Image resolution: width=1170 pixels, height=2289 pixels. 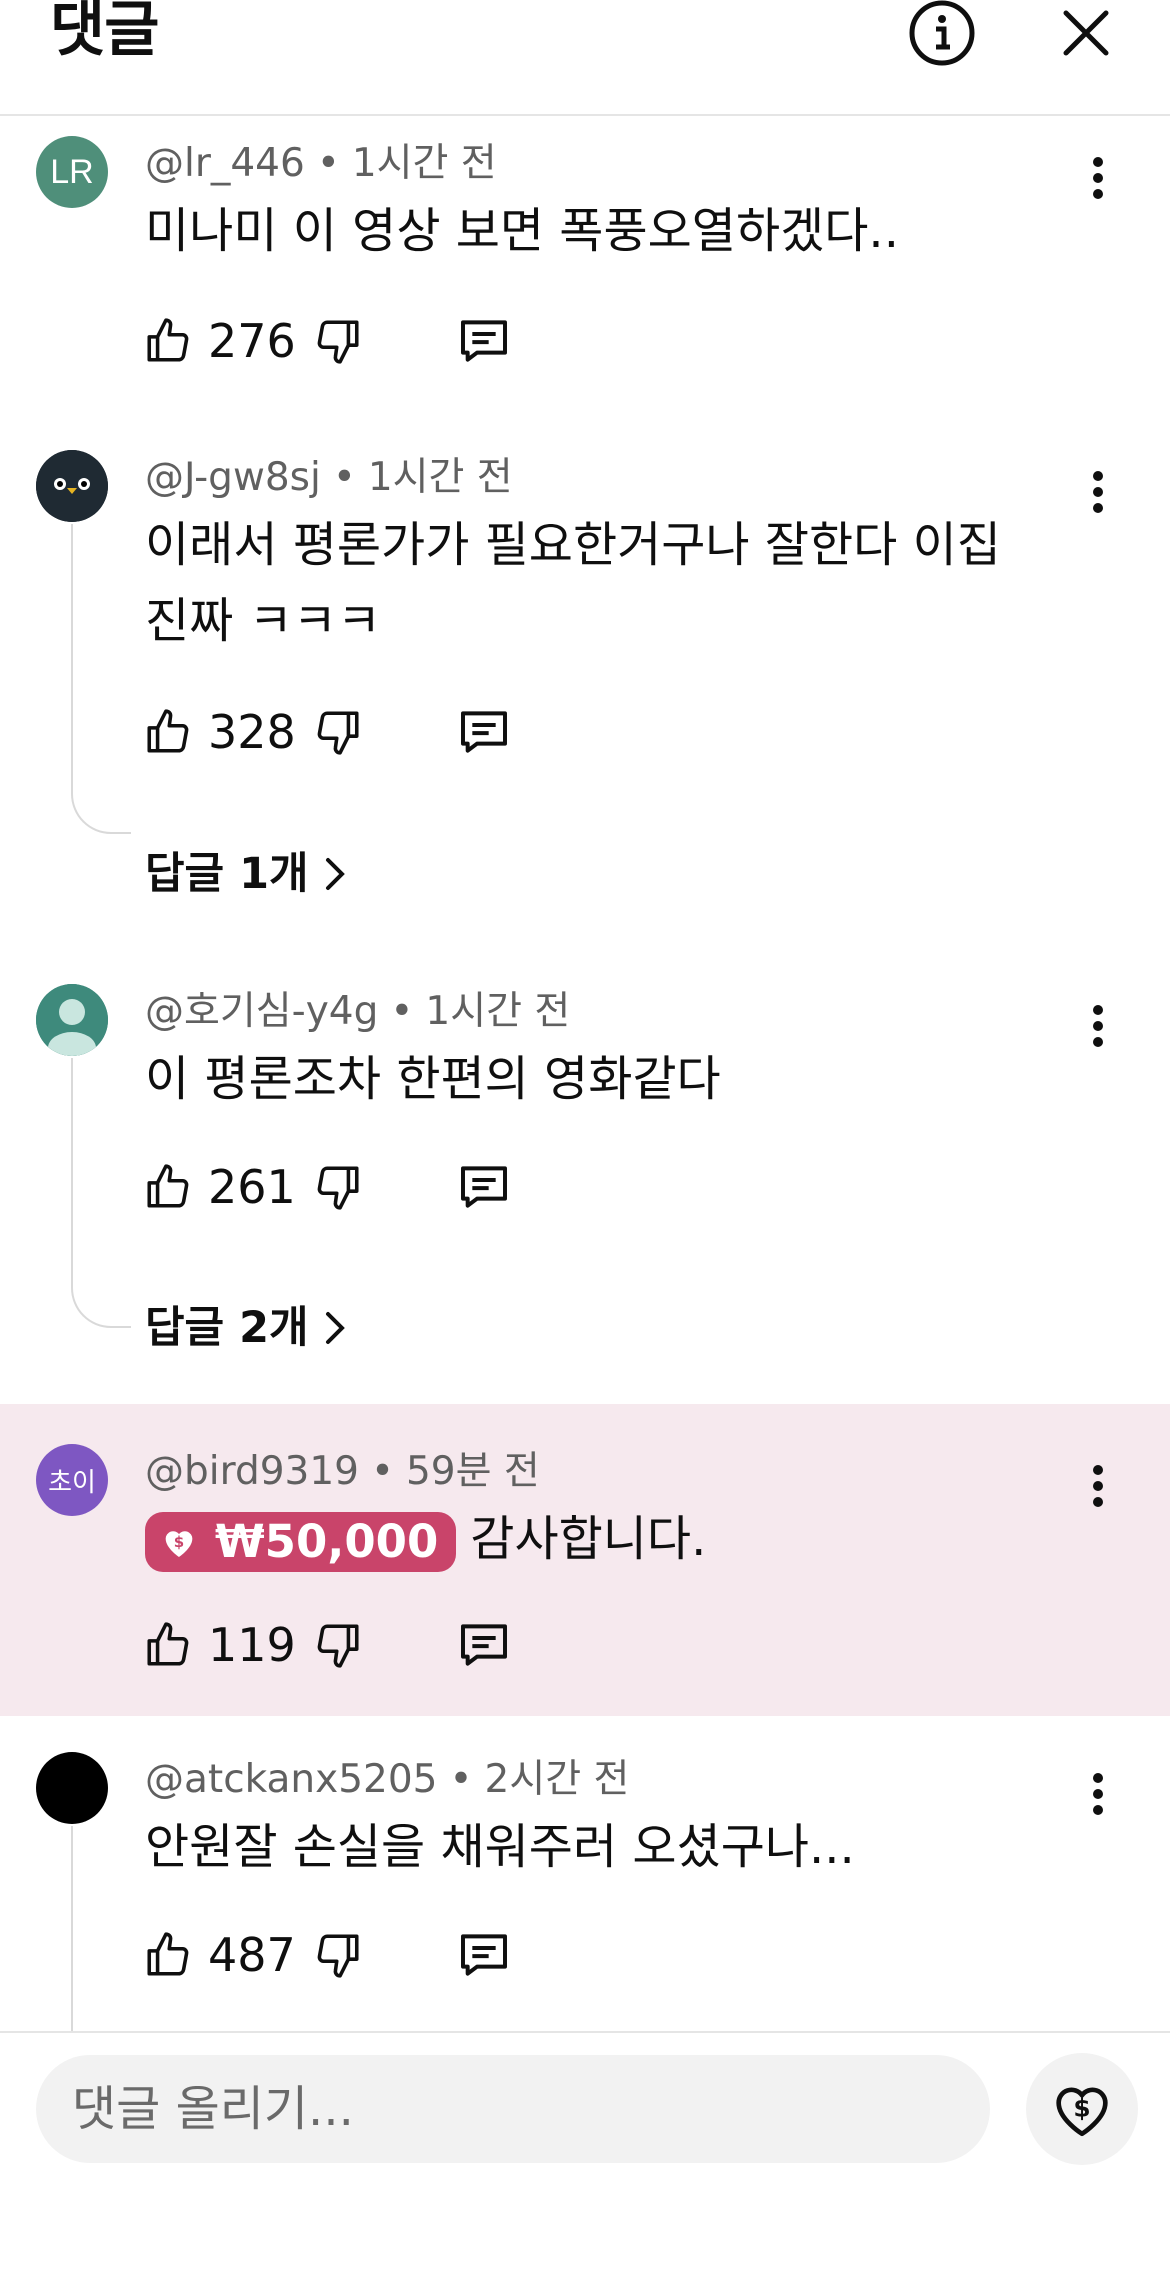 I want to click on person-avatar-icon, so click(x=72, y=1020).